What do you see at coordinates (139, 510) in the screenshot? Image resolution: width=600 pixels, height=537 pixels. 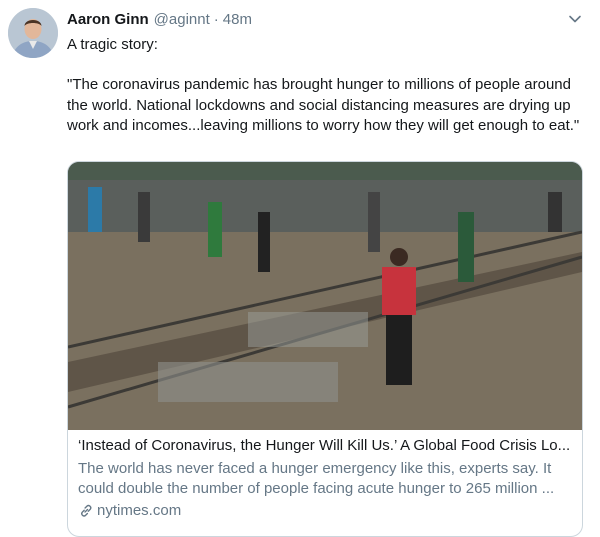 I see `card-domain-text: nytimes.com` at bounding box center [139, 510].